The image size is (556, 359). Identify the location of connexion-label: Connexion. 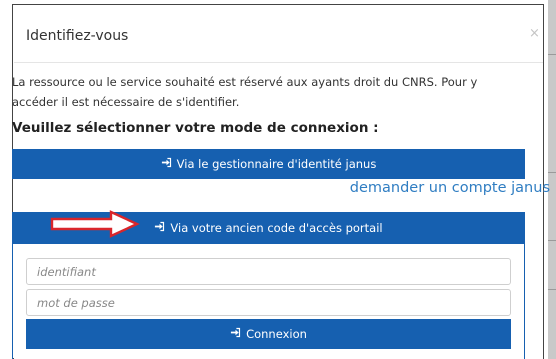
(276, 334).